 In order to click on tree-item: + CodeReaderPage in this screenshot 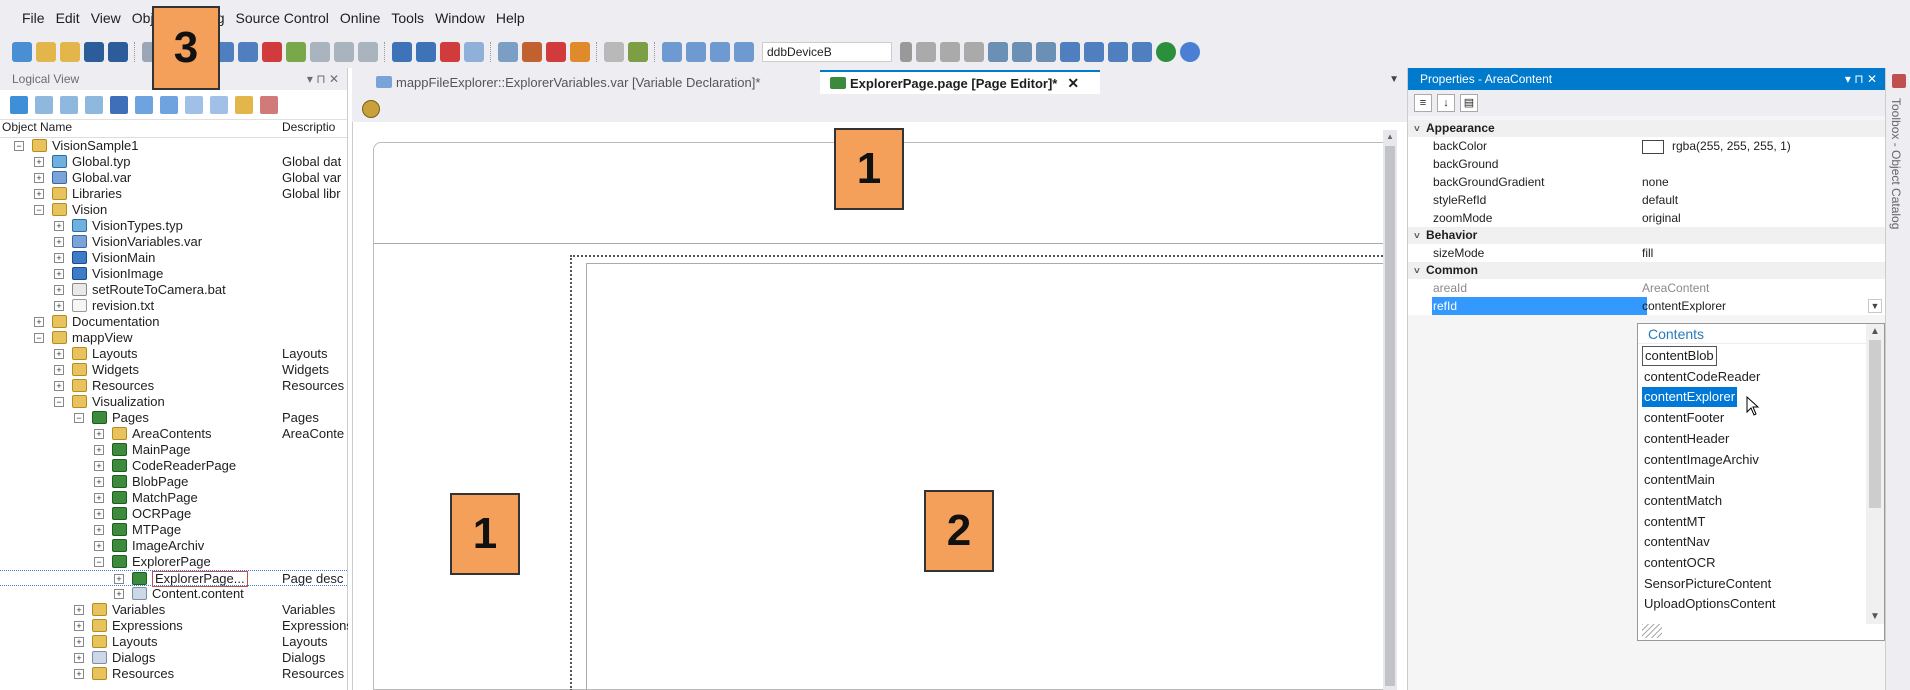, I will do `click(173, 466)`.